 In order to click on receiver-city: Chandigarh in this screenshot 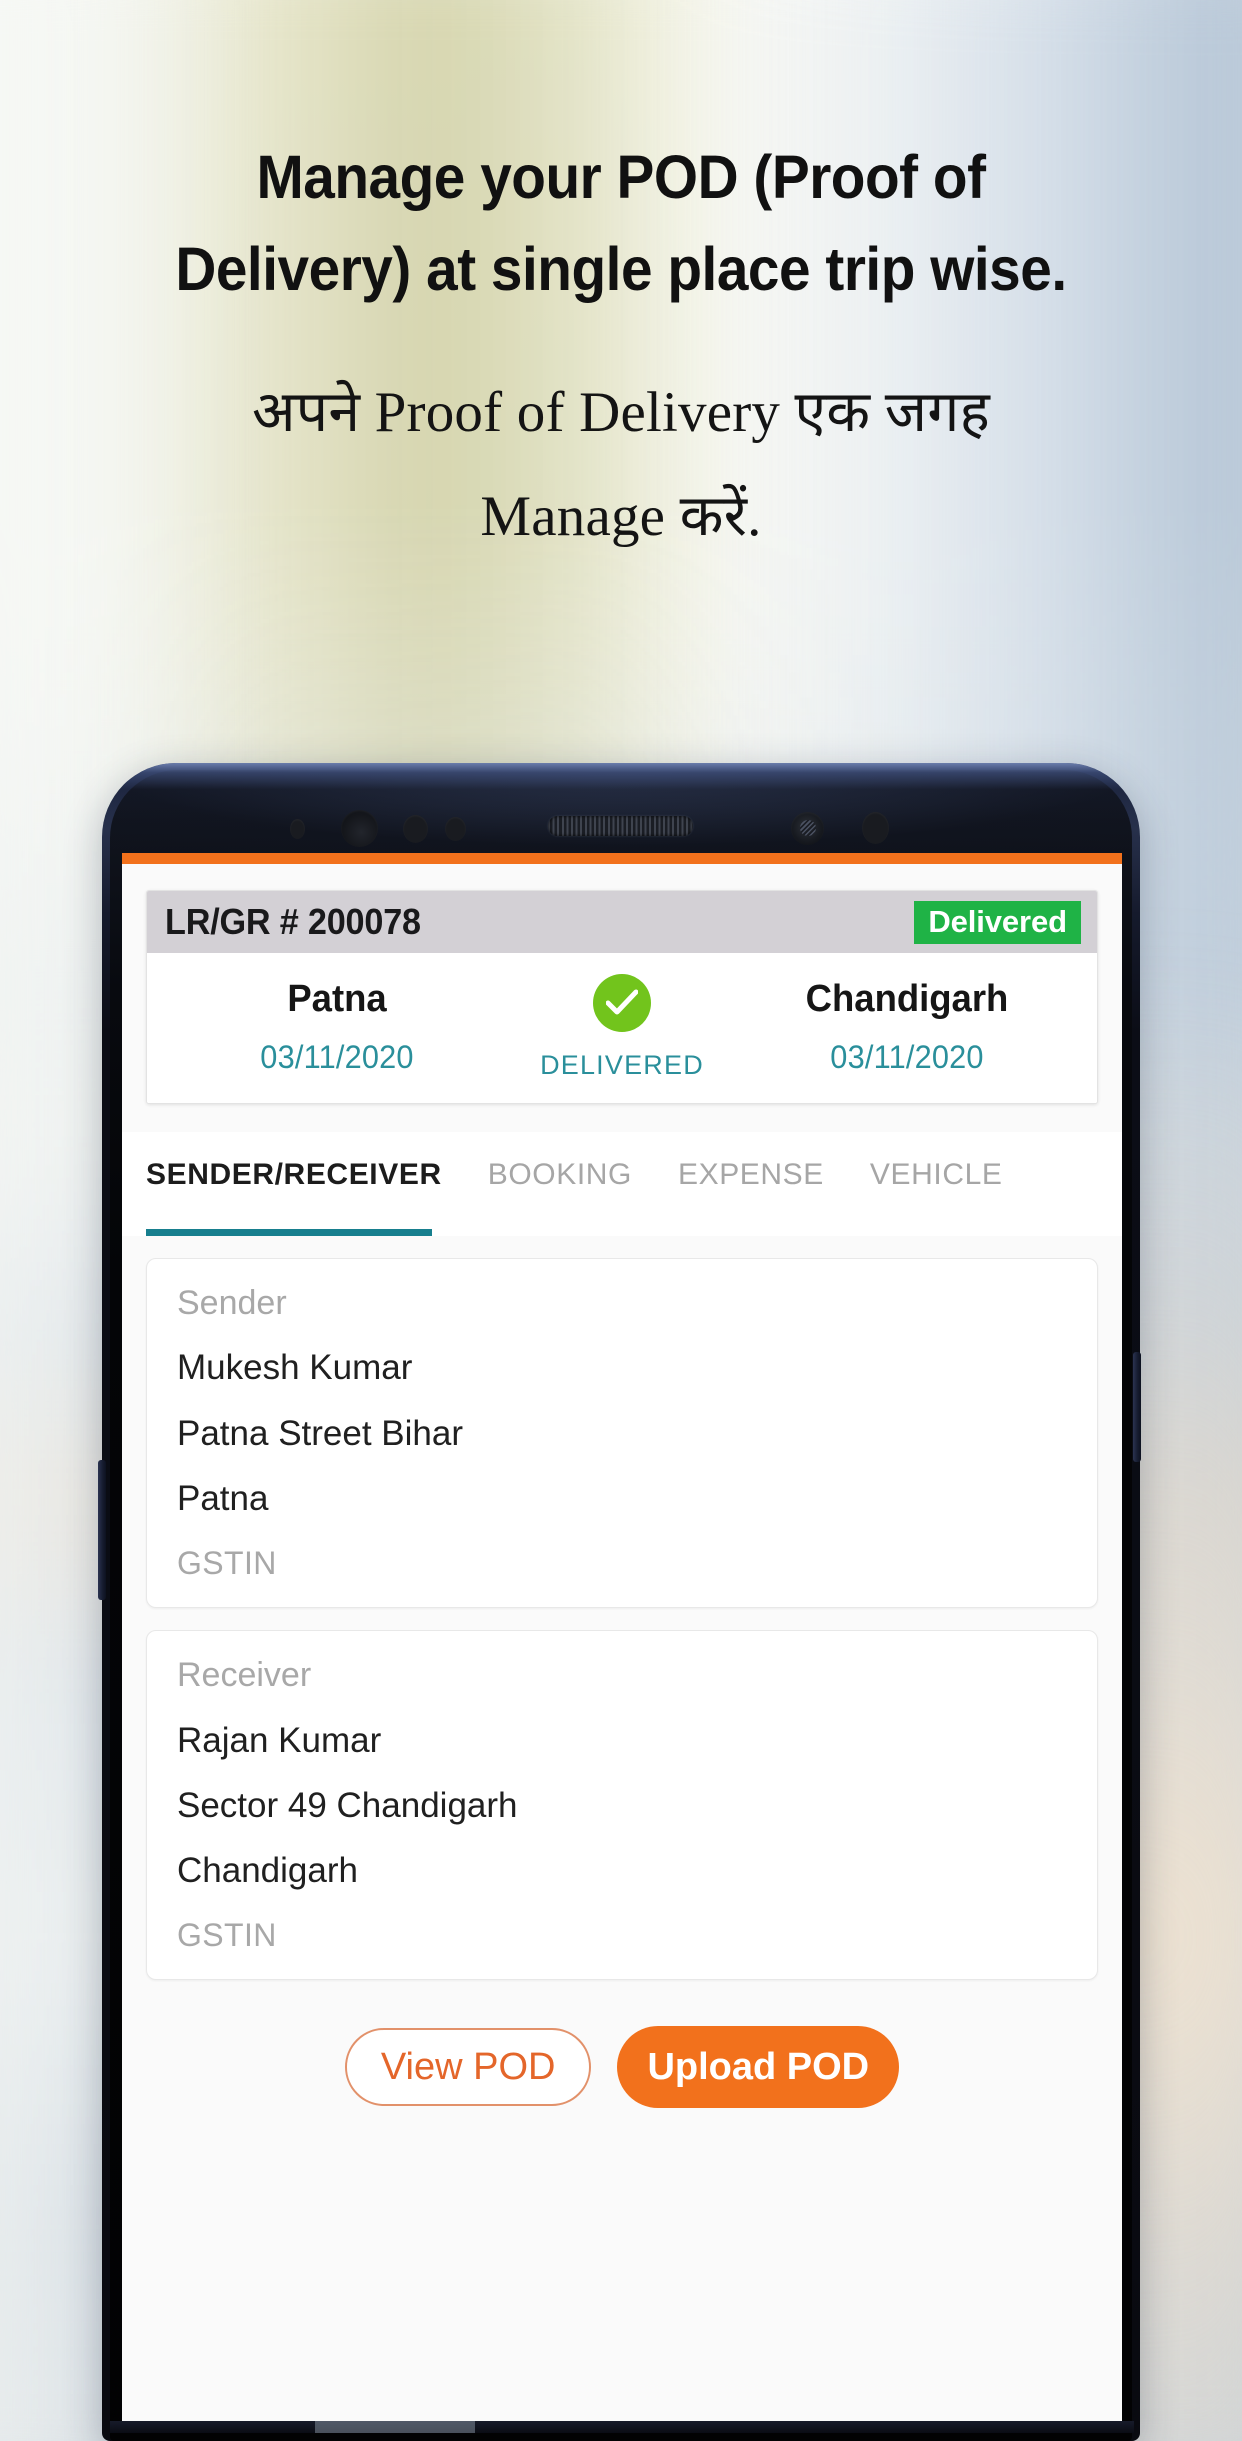, I will do `click(267, 1870)`.